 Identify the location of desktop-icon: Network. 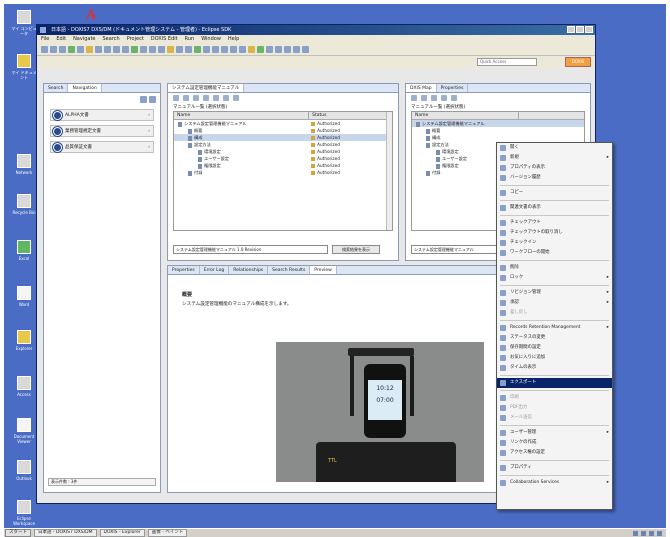
(24, 164).